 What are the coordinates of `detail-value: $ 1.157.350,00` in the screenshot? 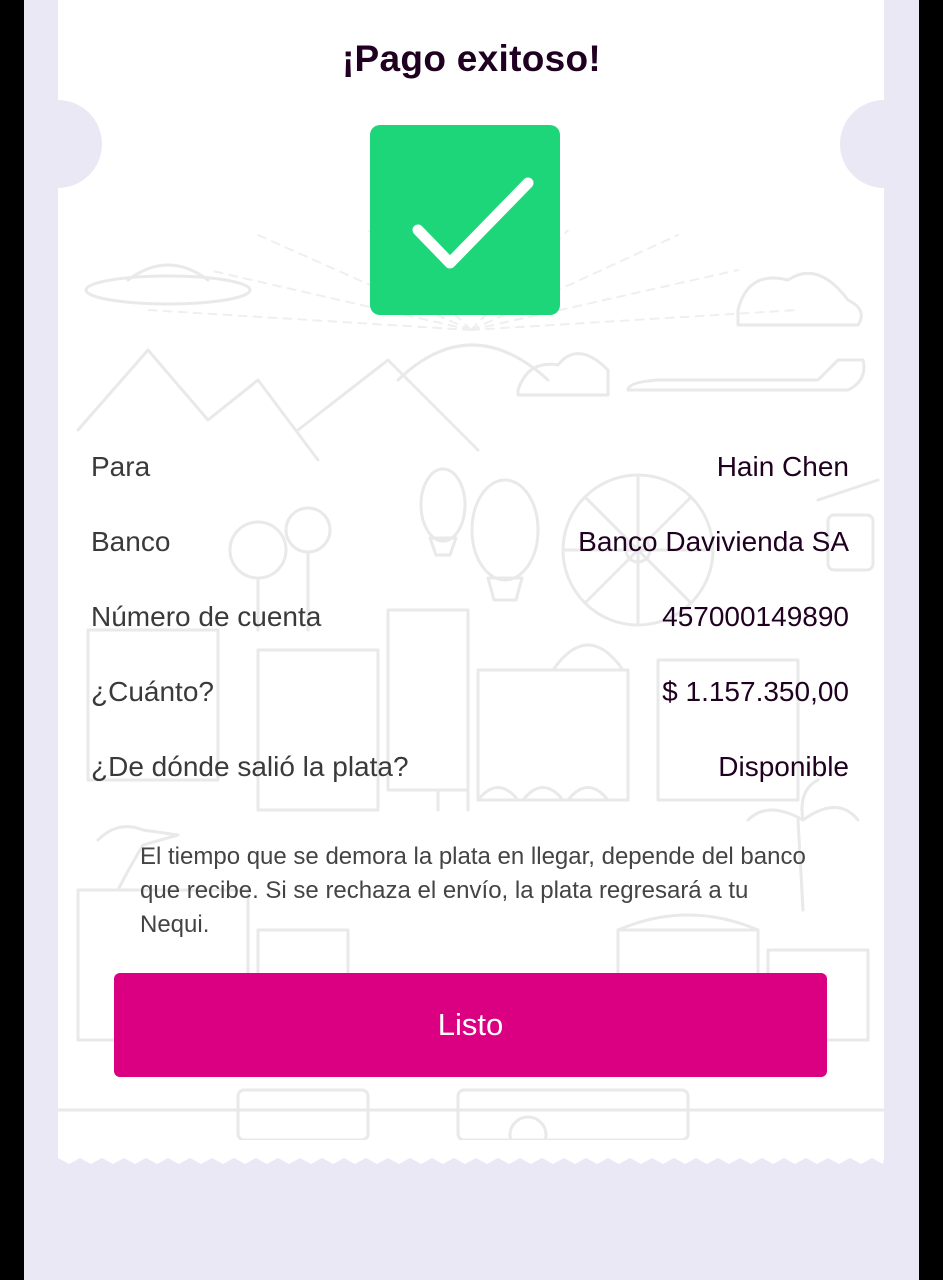 It's located at (755, 691).